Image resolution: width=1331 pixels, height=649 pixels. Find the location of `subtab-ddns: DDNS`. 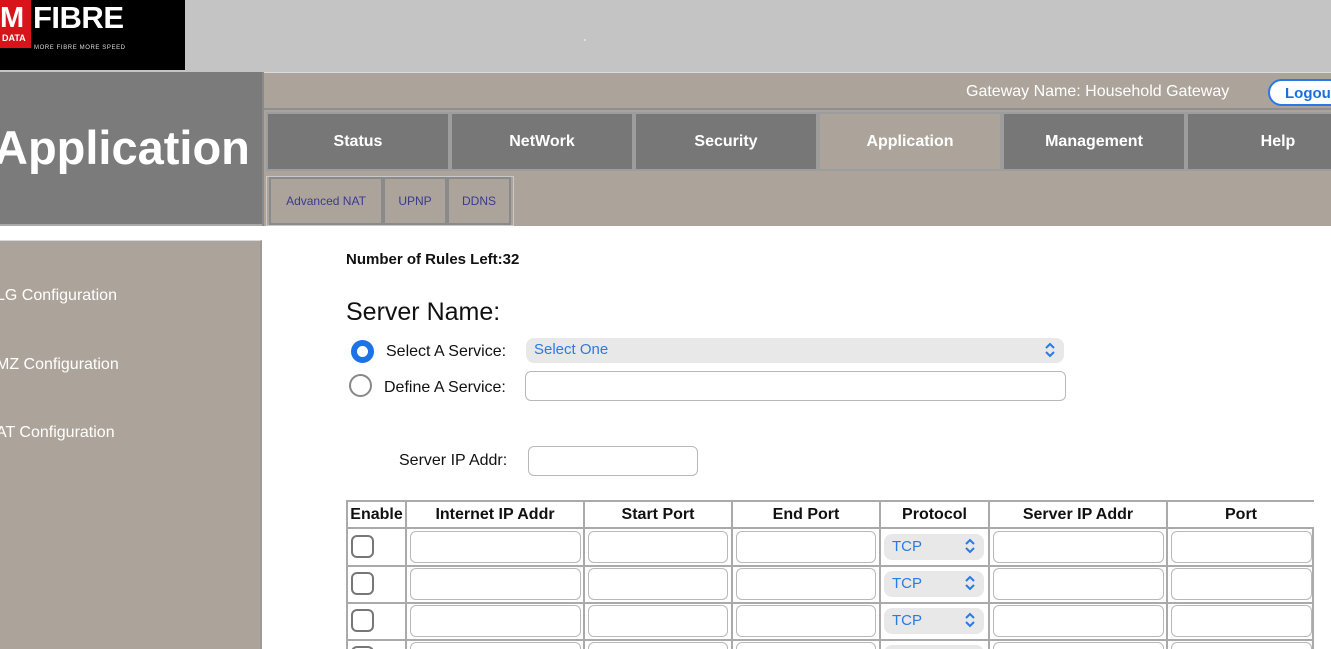

subtab-ddns: DDNS is located at coordinates (479, 201).